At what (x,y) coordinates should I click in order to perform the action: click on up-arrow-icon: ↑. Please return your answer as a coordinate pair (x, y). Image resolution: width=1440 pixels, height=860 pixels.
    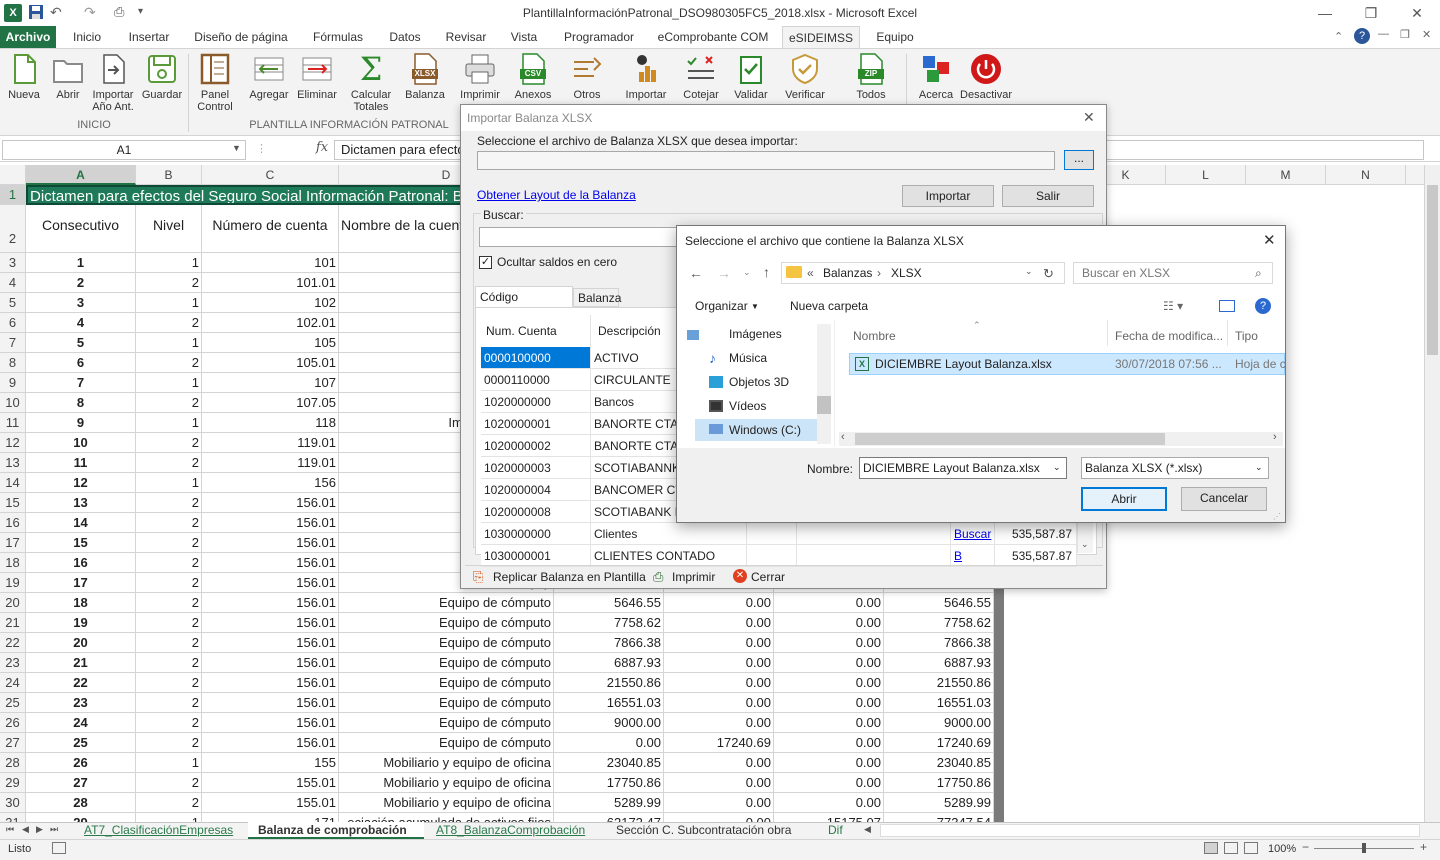
    Looking at the image, I should click on (766, 272).